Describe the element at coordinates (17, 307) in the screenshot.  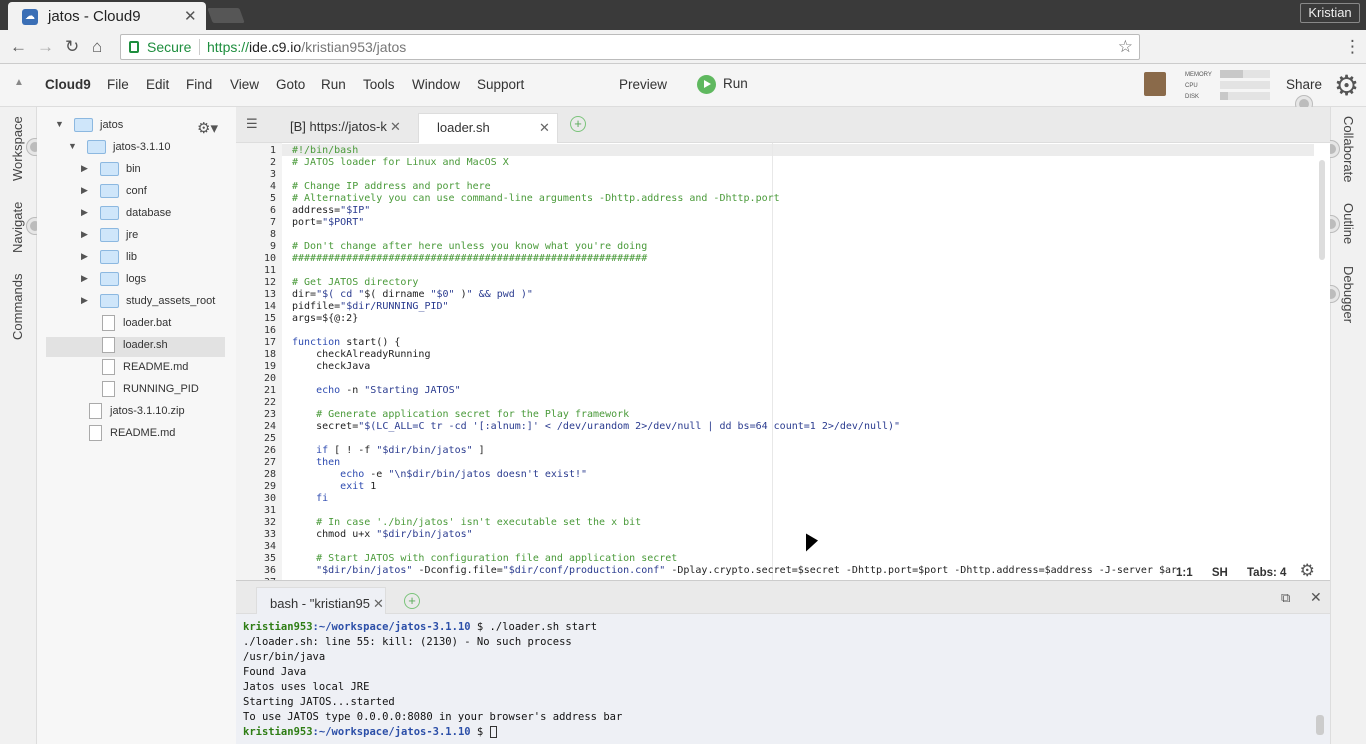
I see `panel-commands: Commands` at that location.